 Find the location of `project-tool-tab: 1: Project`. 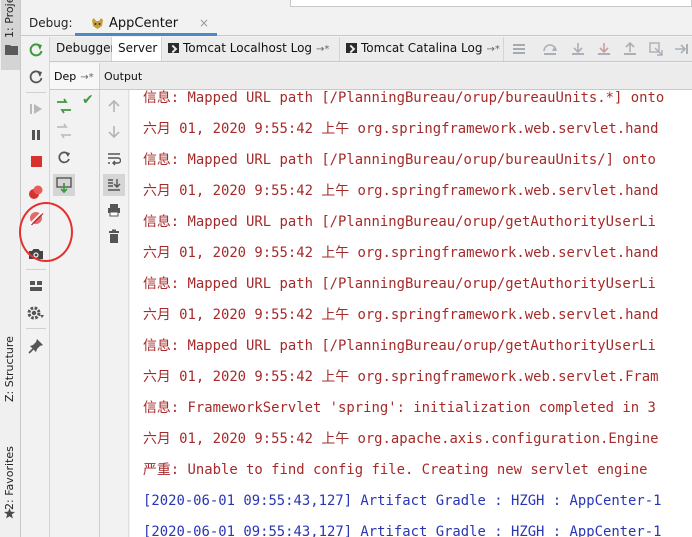

project-tool-tab: 1: Project is located at coordinates (10, 35).